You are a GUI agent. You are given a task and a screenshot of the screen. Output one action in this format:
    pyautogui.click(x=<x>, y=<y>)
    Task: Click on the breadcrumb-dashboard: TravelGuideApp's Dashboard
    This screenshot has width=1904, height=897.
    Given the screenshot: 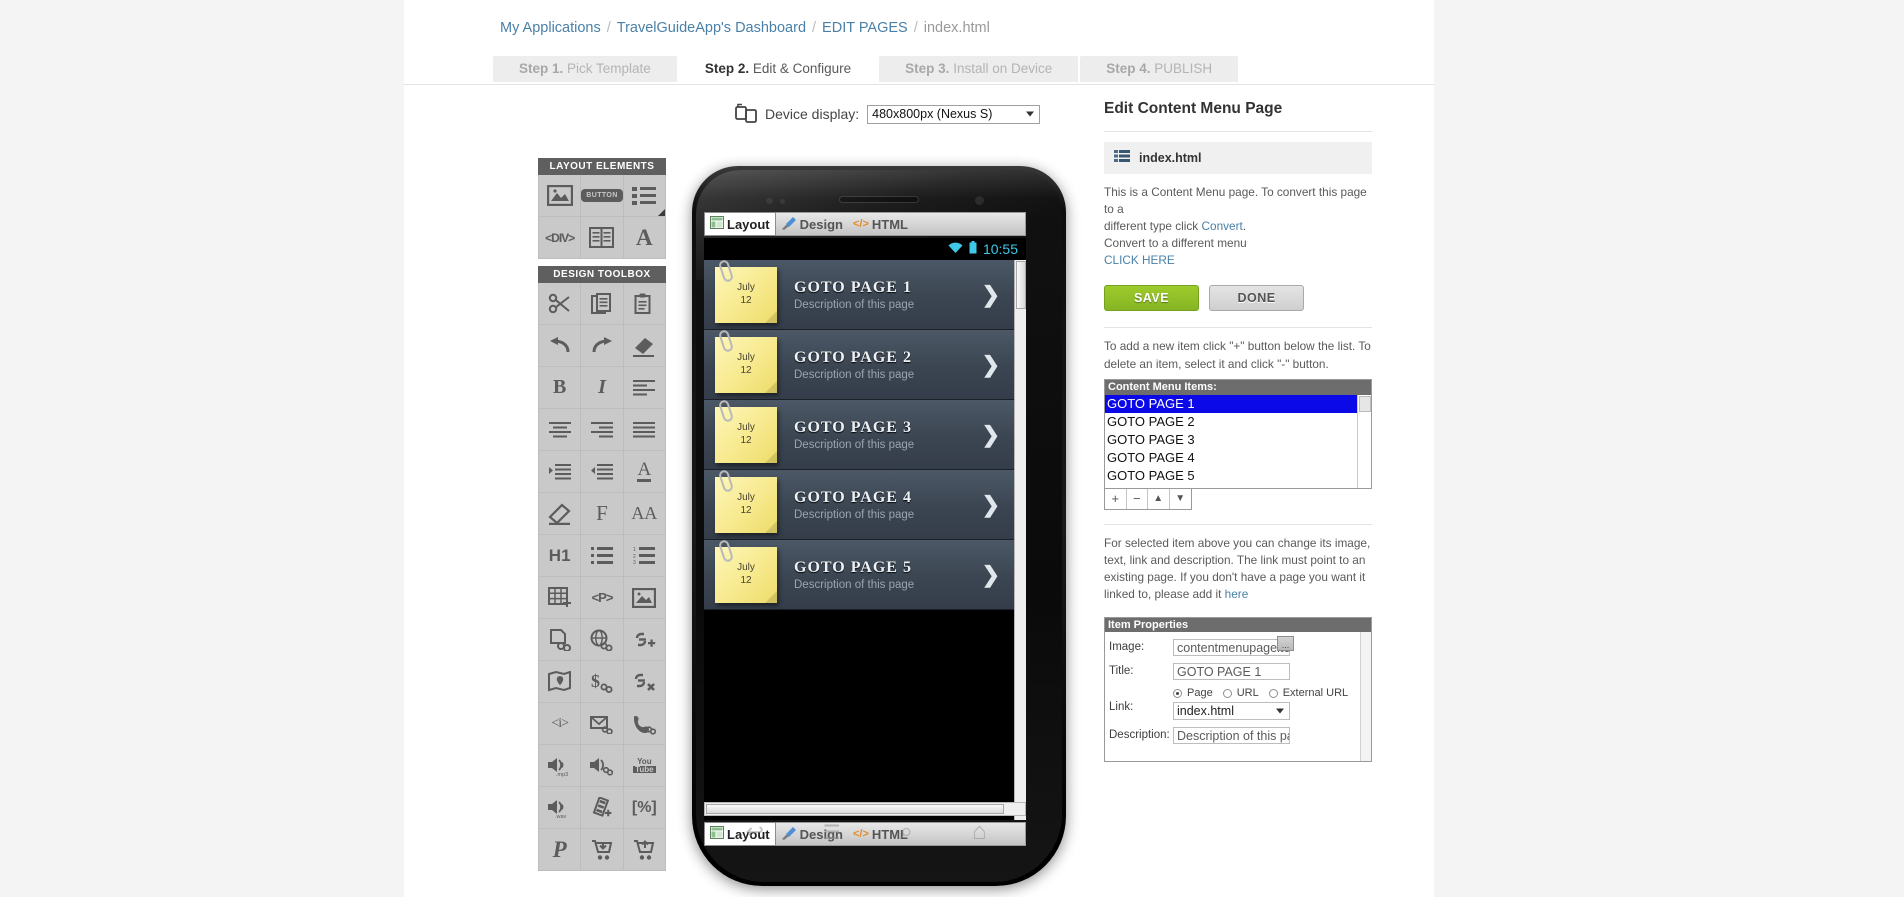 What is the action you would take?
    pyautogui.click(x=711, y=28)
    